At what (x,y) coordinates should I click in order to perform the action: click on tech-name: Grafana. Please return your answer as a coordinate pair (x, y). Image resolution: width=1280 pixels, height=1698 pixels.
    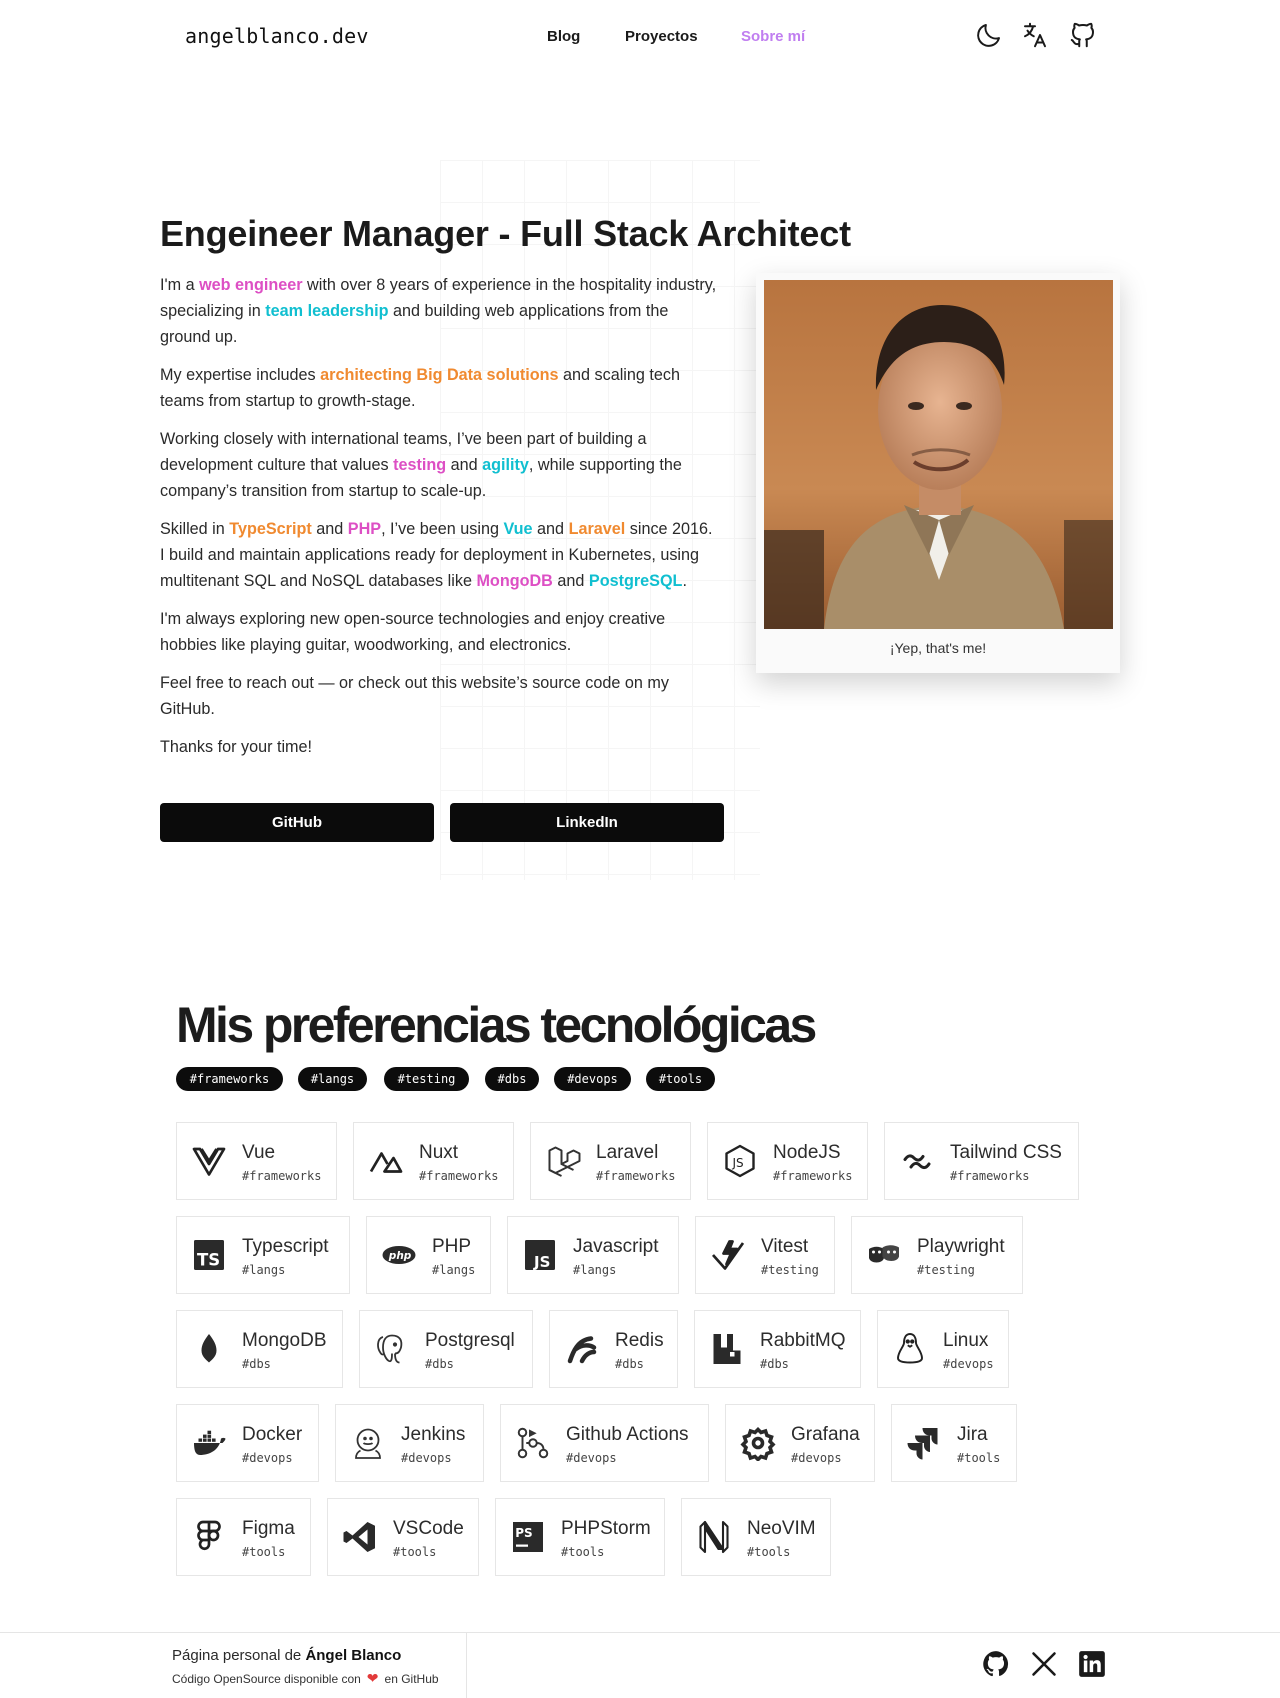
    Looking at the image, I should click on (825, 1434).